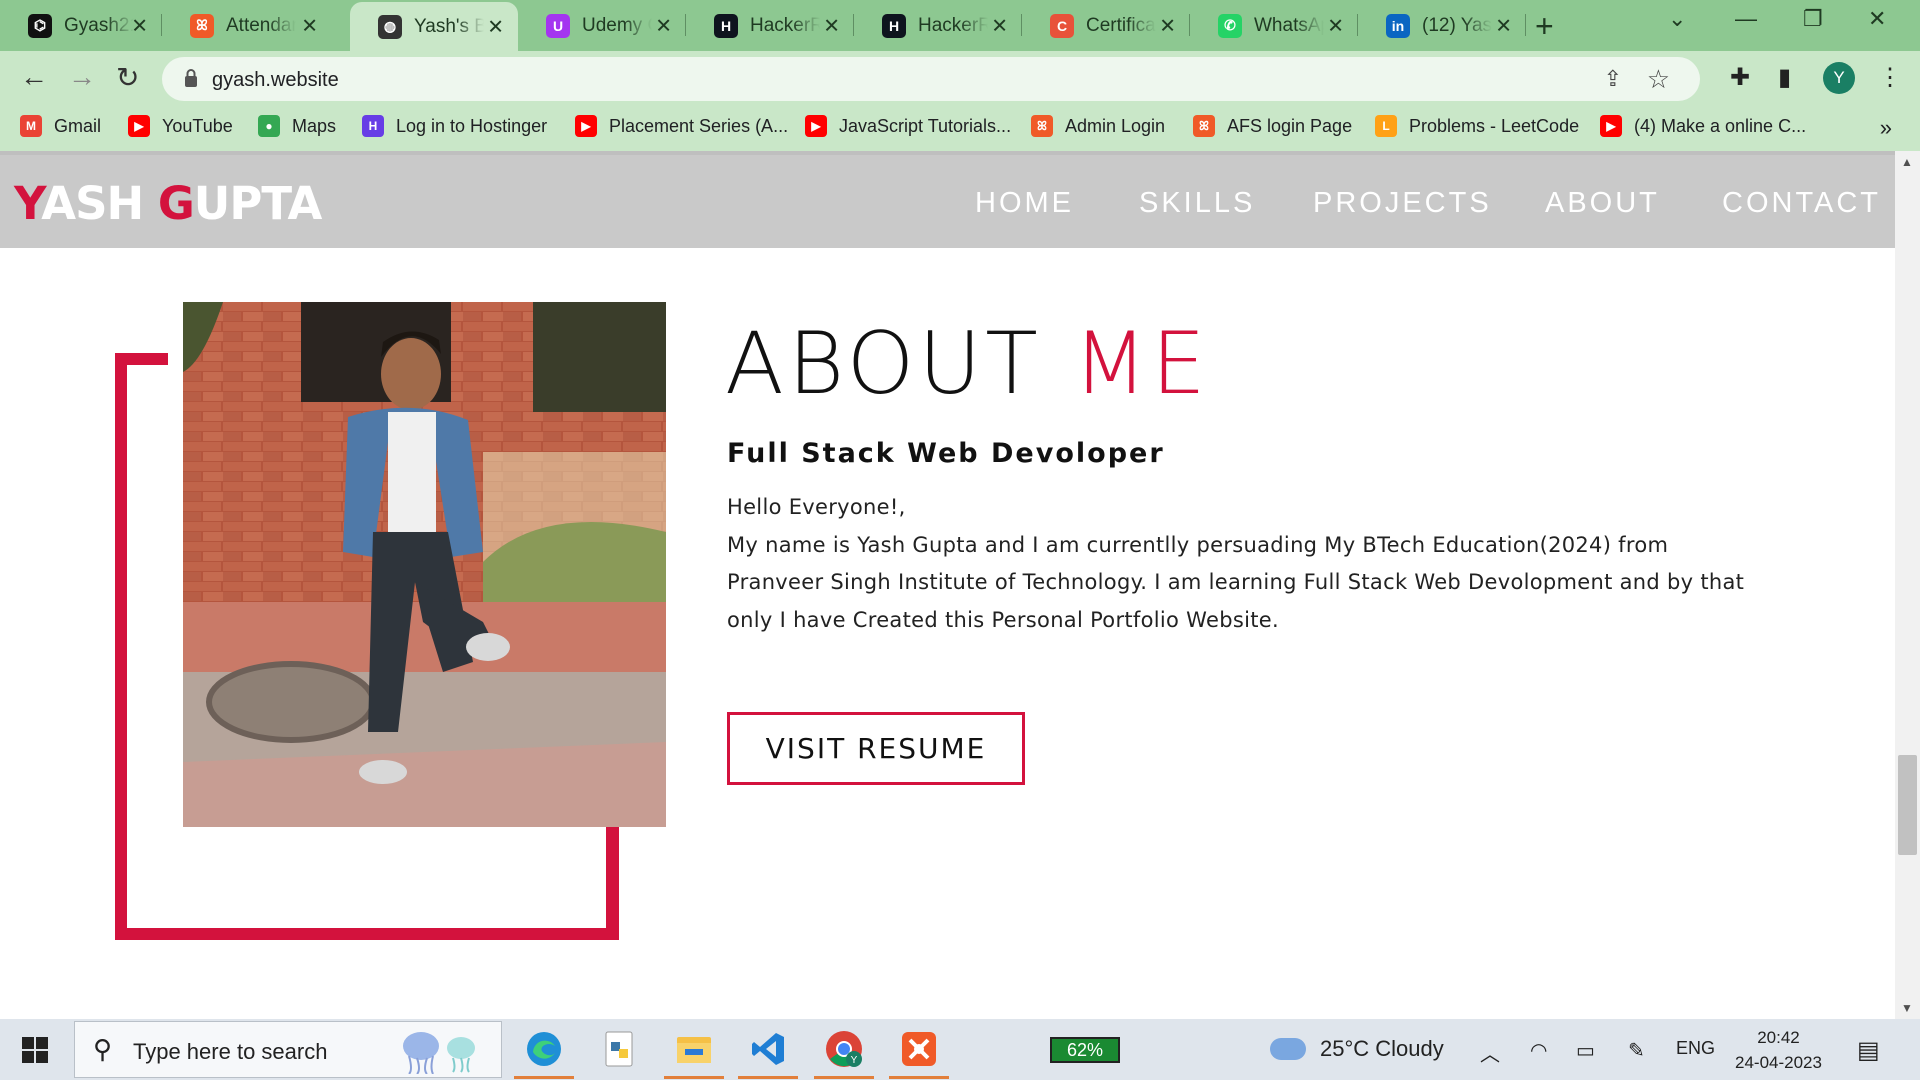  I want to click on battery-percent-widget: 62%, so click(1085, 1050).